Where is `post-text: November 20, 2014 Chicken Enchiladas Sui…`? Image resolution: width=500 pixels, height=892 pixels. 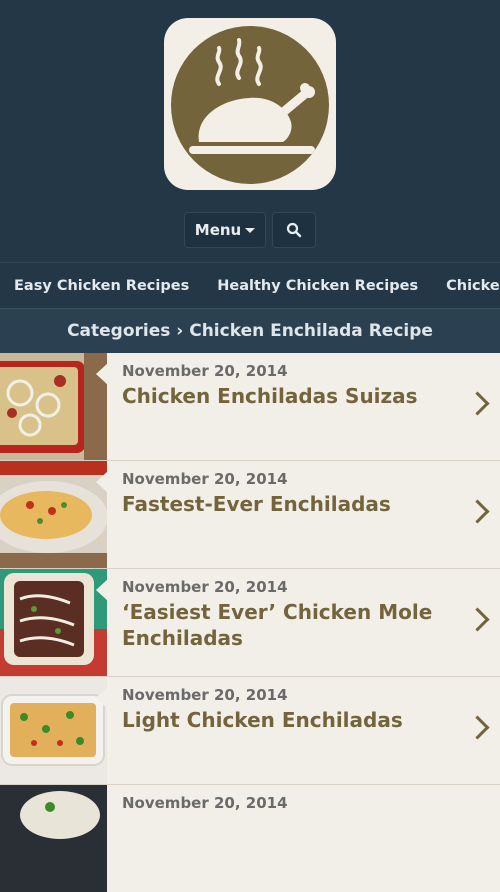
post-text: November 20, 2014 Chicken Enchiladas Sui… is located at coordinates (279, 406).